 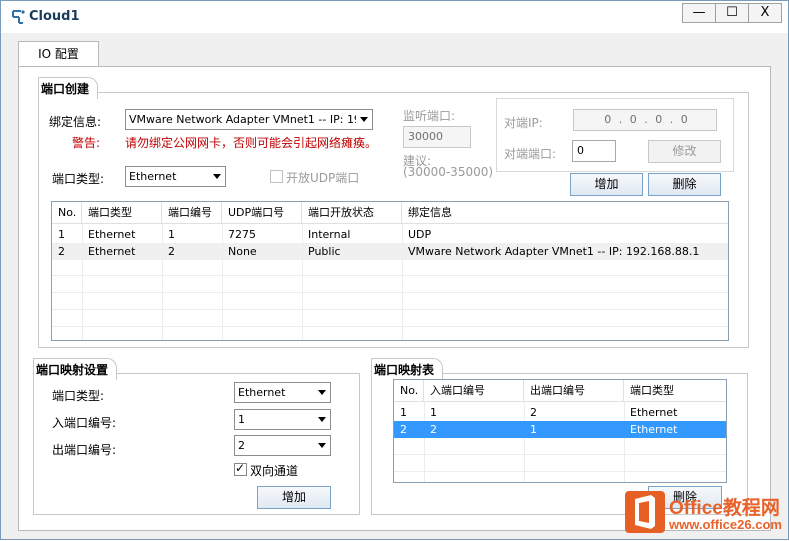 What do you see at coordinates (75, 122) in the screenshot?
I see `bind-info-label: 绑定信息:` at bounding box center [75, 122].